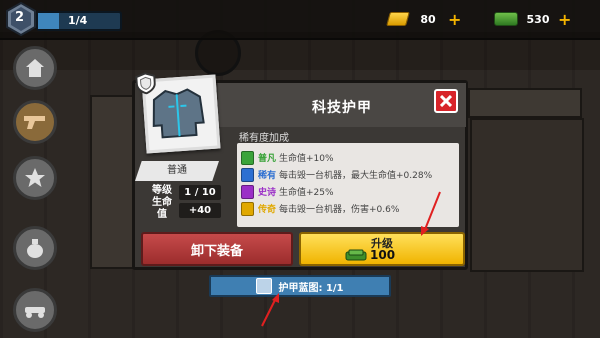 This screenshot has height=338, width=600. I want to click on pistol-icon, so click(34, 122).